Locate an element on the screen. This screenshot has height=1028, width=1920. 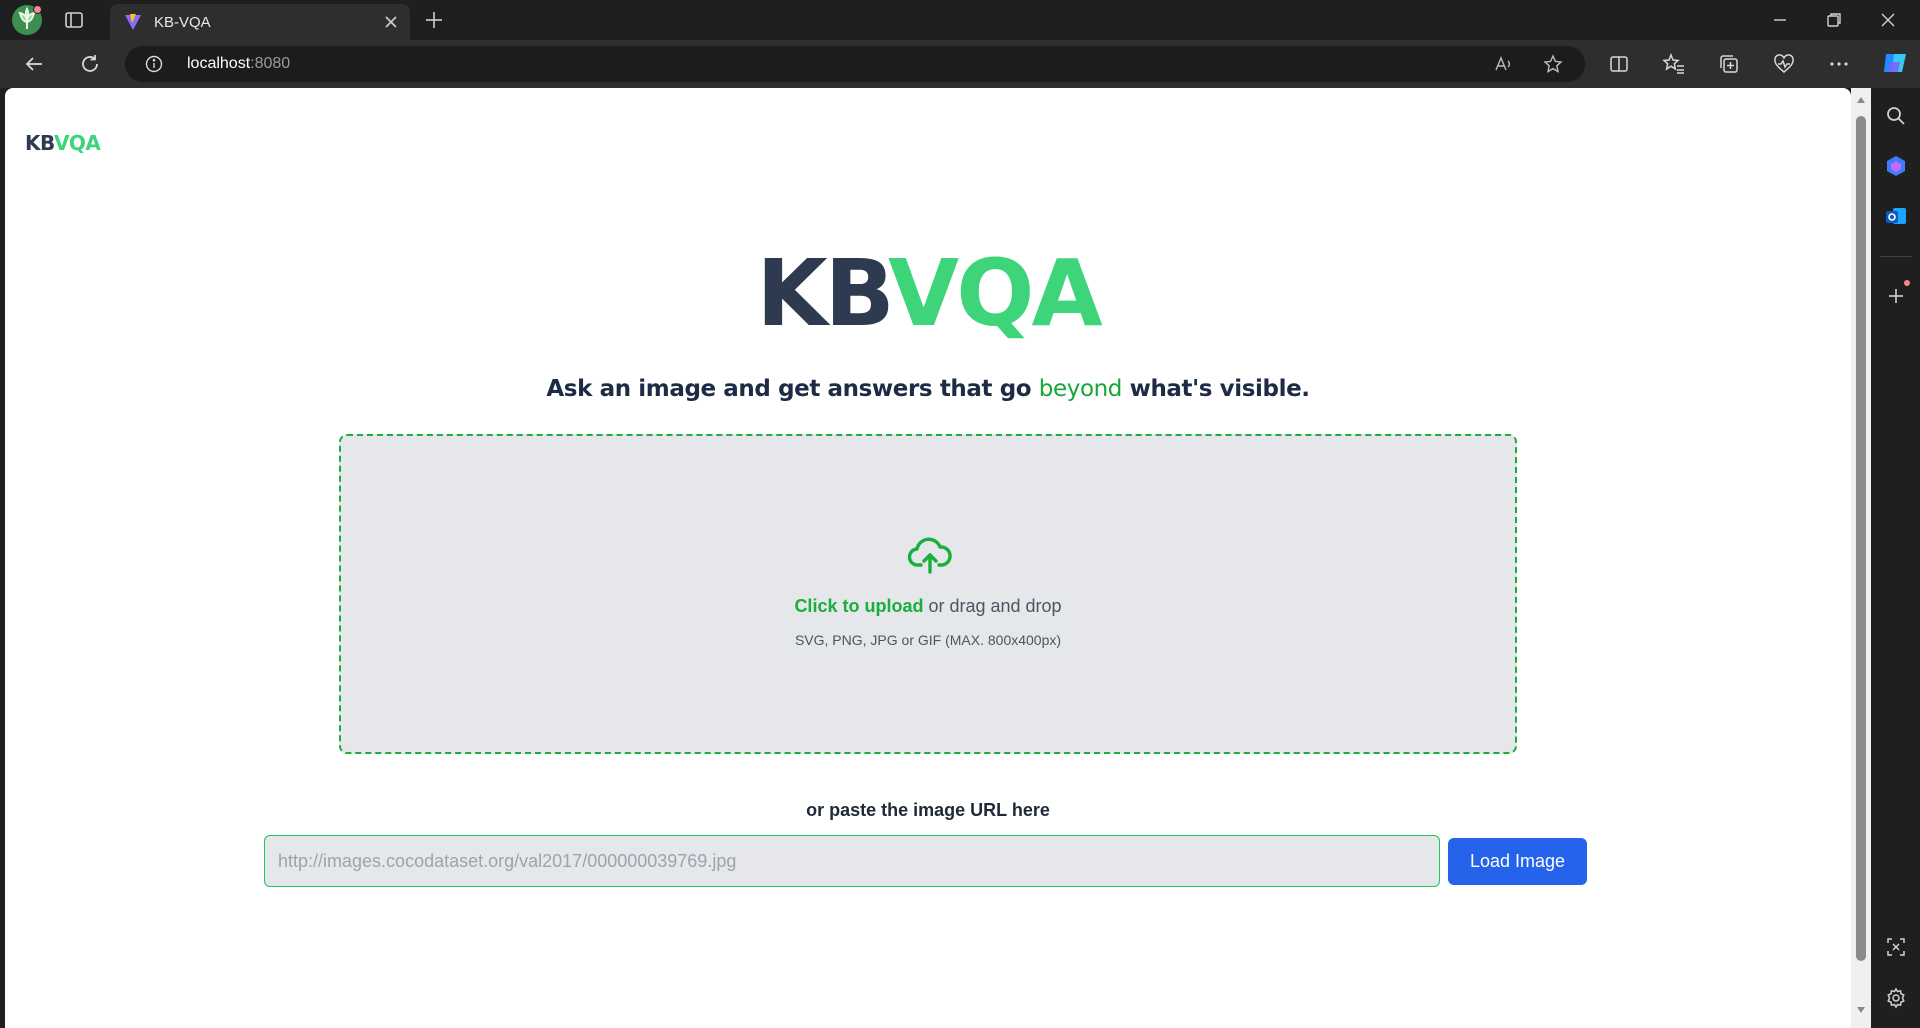
notification-dot is located at coordinates (37, 9).